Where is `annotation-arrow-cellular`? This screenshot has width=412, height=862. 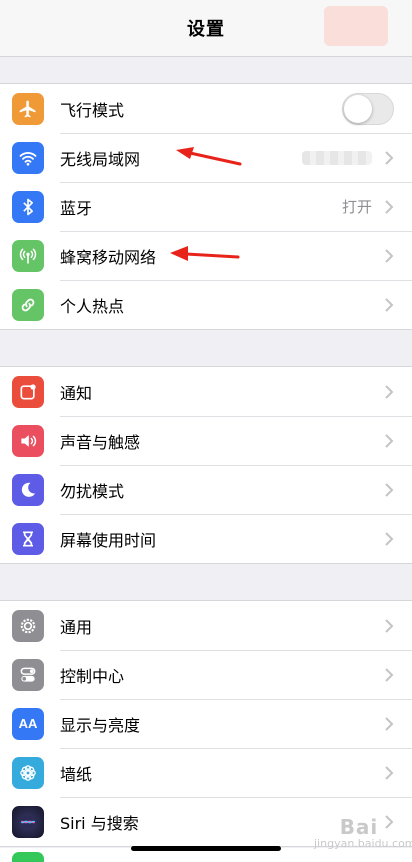
annotation-arrow-cellular is located at coordinates (205, 253).